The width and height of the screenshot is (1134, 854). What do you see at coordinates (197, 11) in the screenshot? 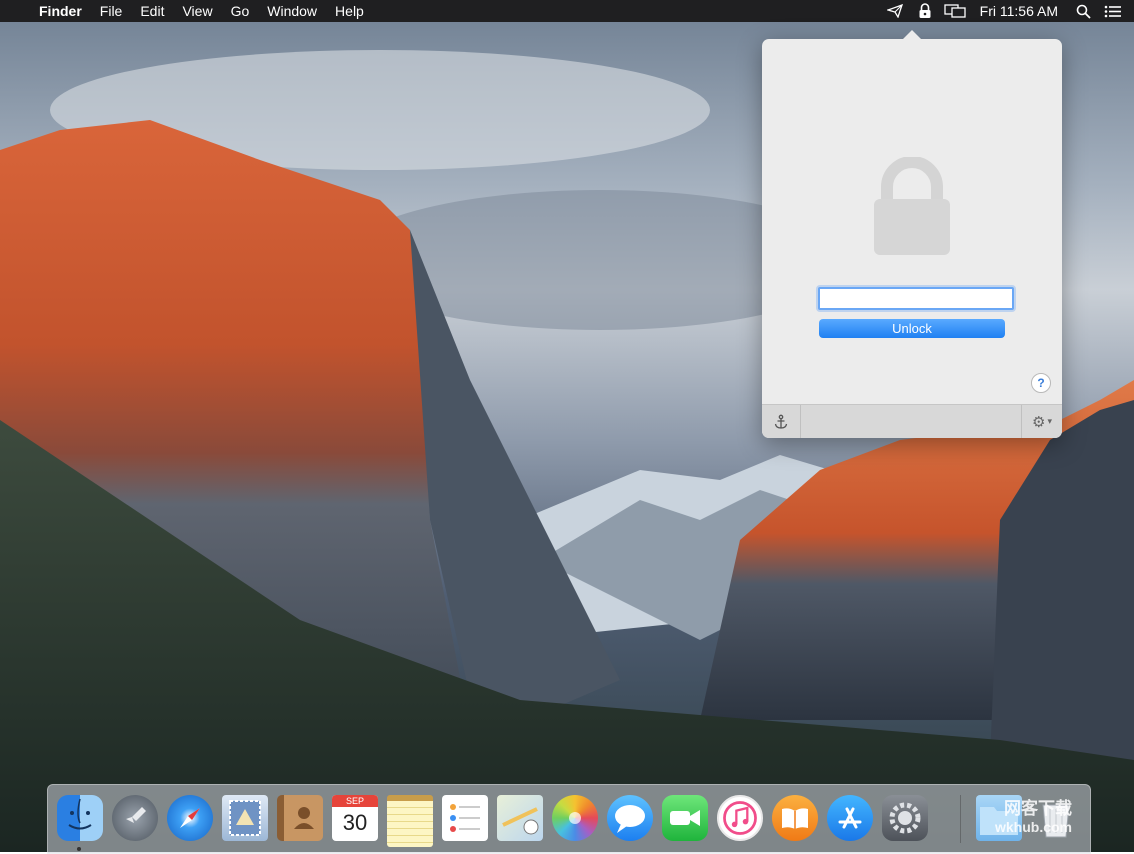
I see `menu-view: View` at bounding box center [197, 11].